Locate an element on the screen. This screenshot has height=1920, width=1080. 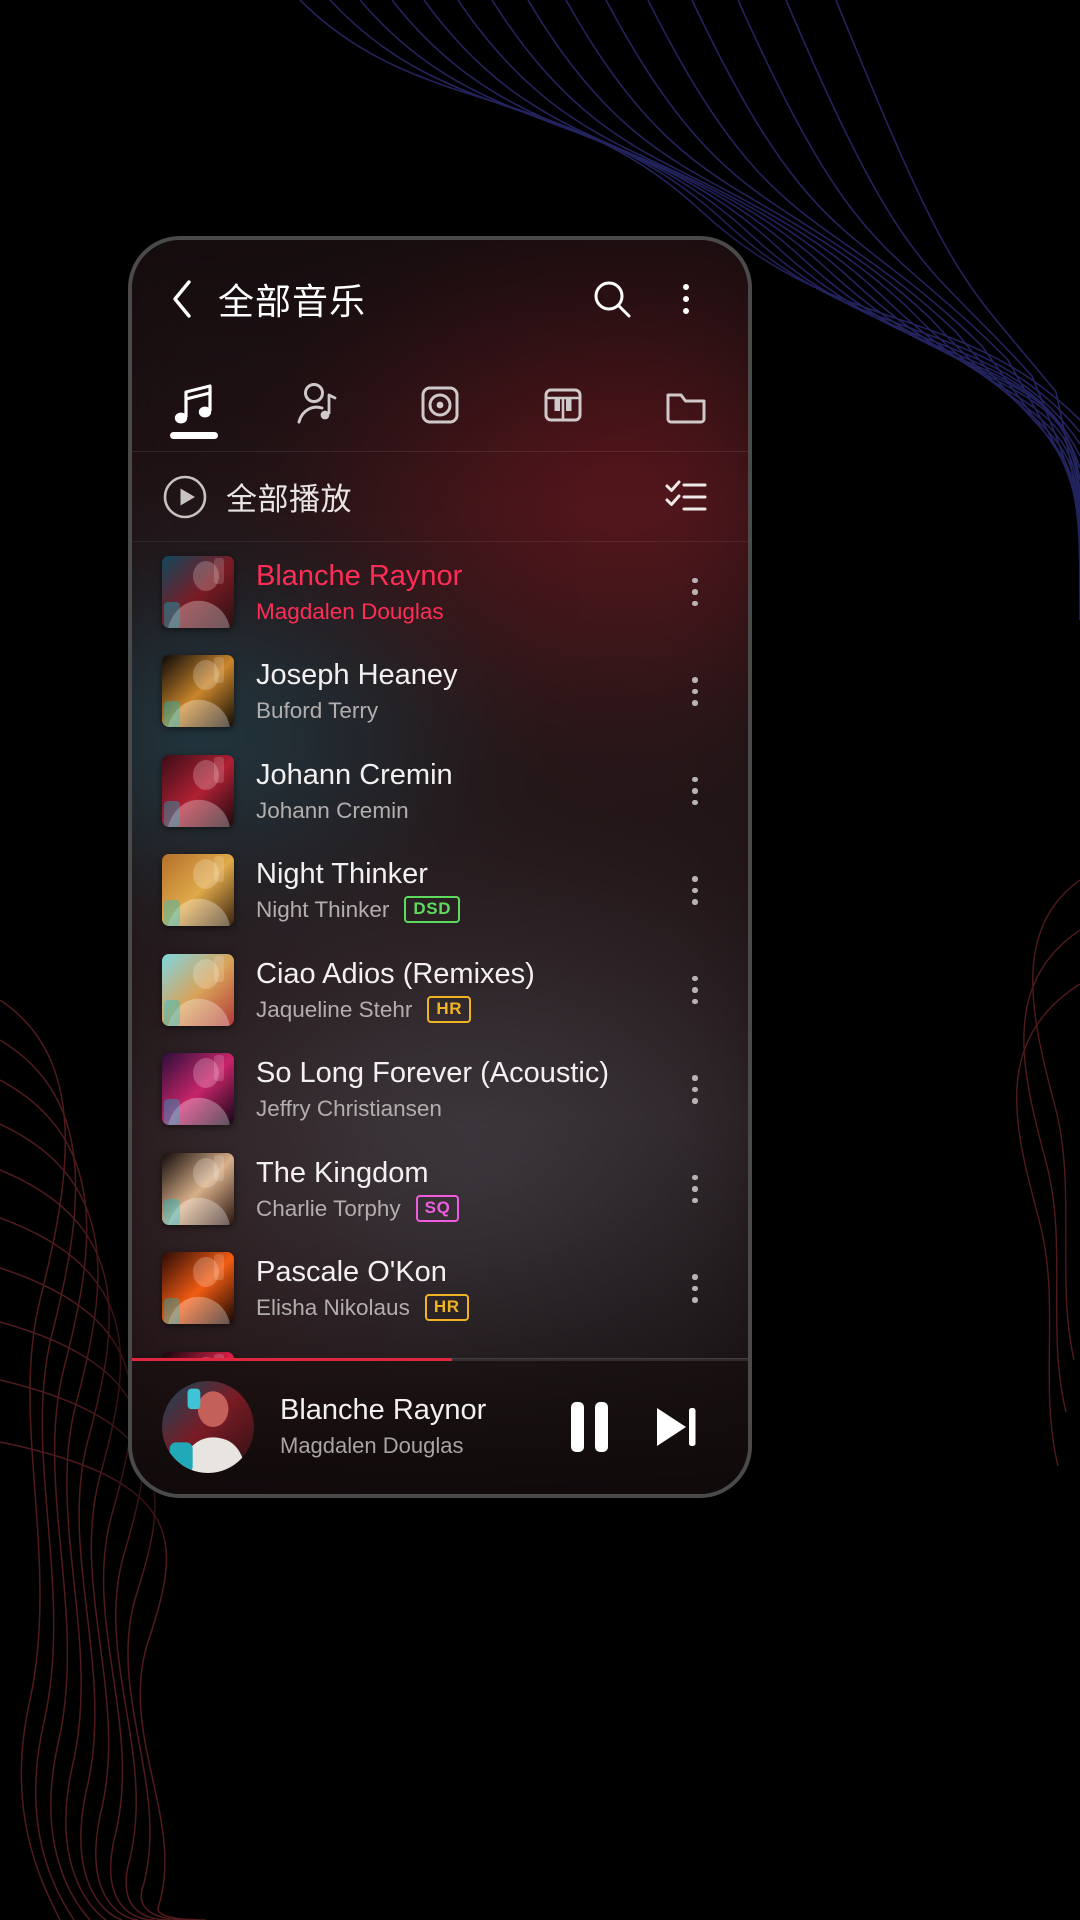
mini-player-title: Blanche Raynor is located at coordinates (383, 1410).